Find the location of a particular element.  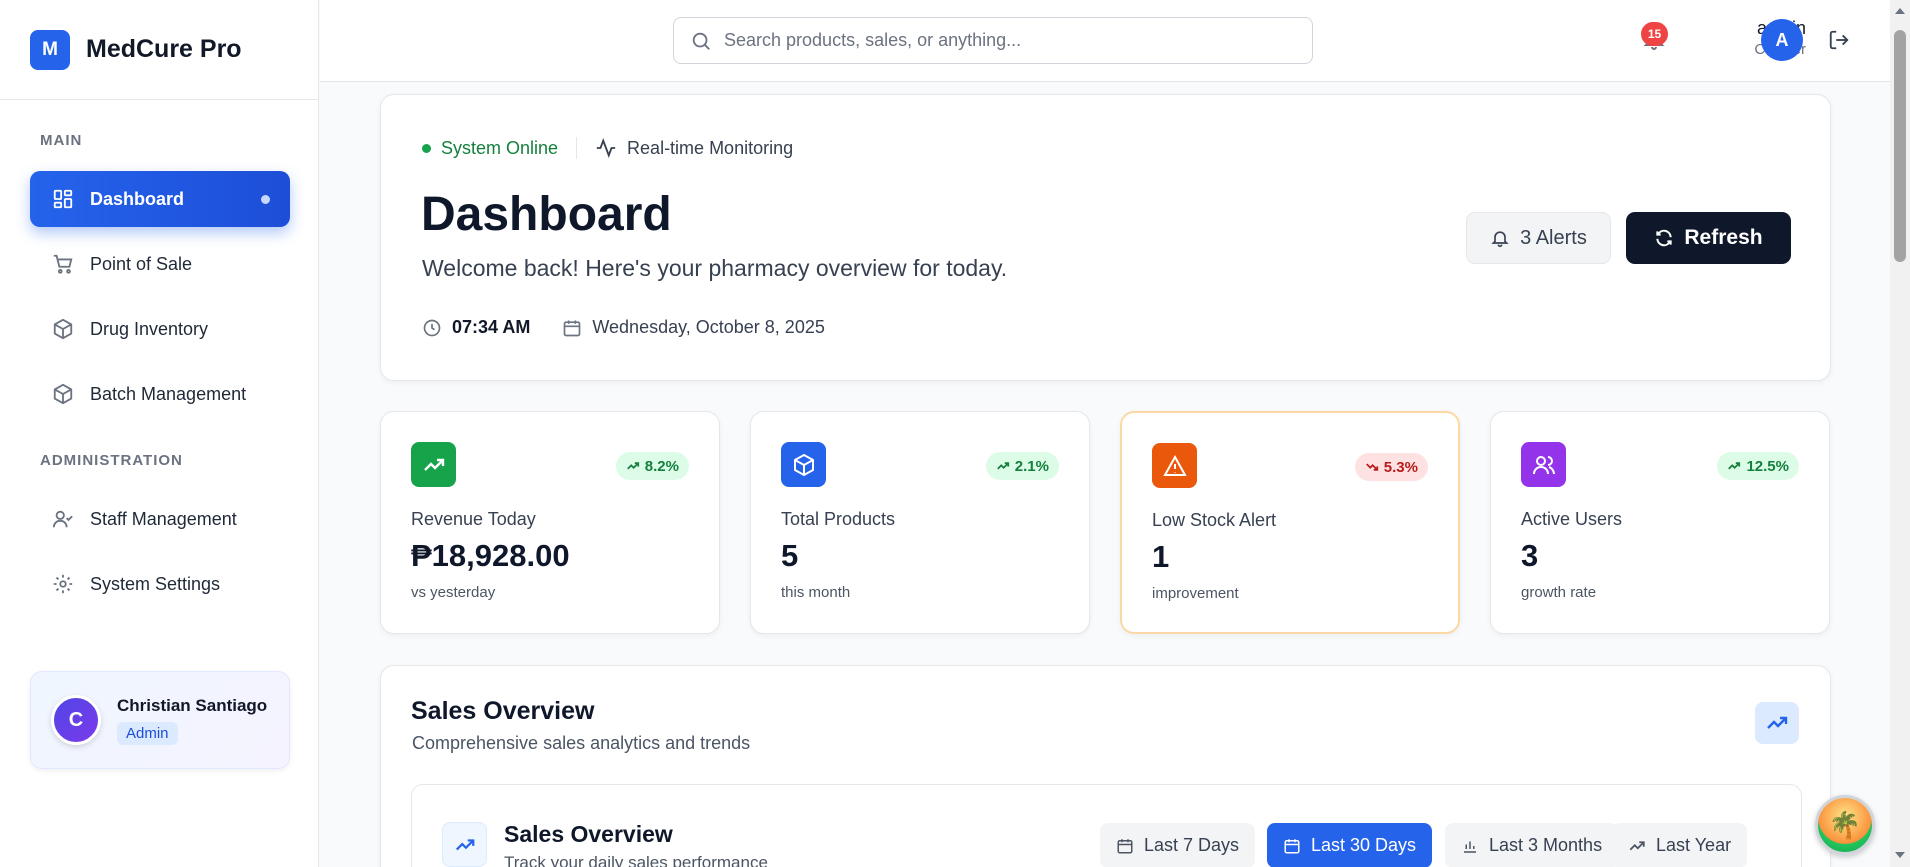

bar-chart-icon is located at coordinates (1470, 846).